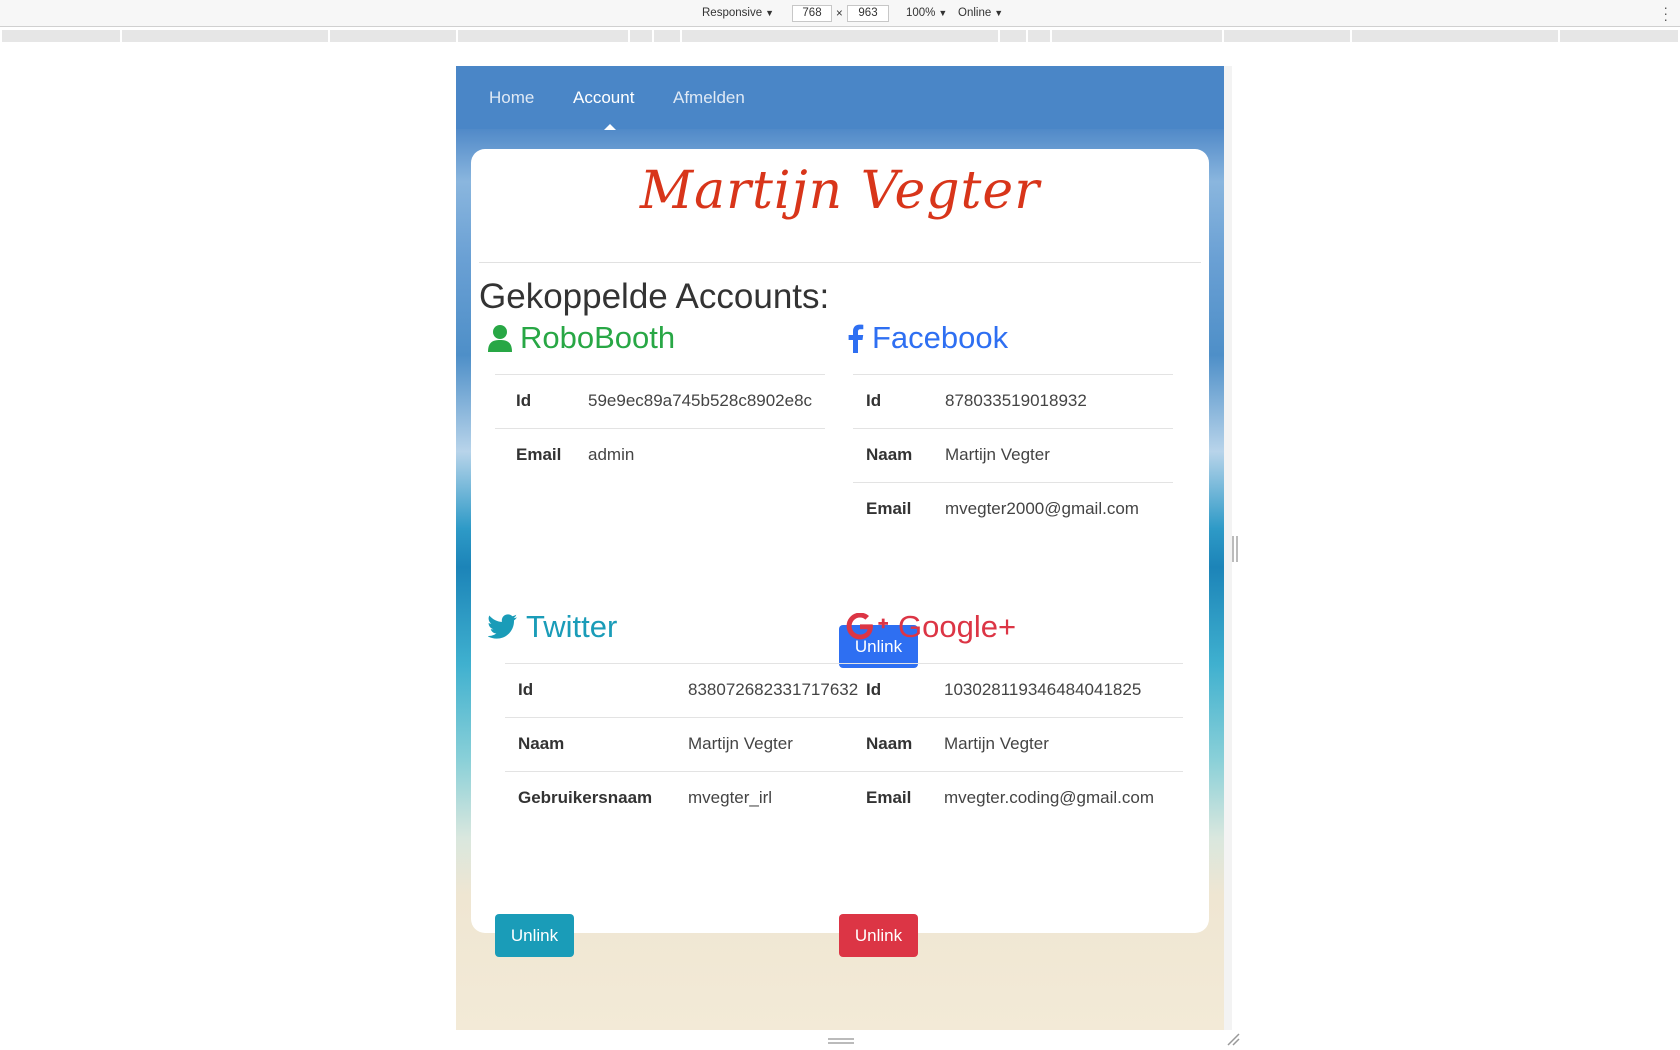 The width and height of the screenshot is (1680, 1050). Describe the element at coordinates (660, 455) in the screenshot. I see `table-row: Email admin` at that location.